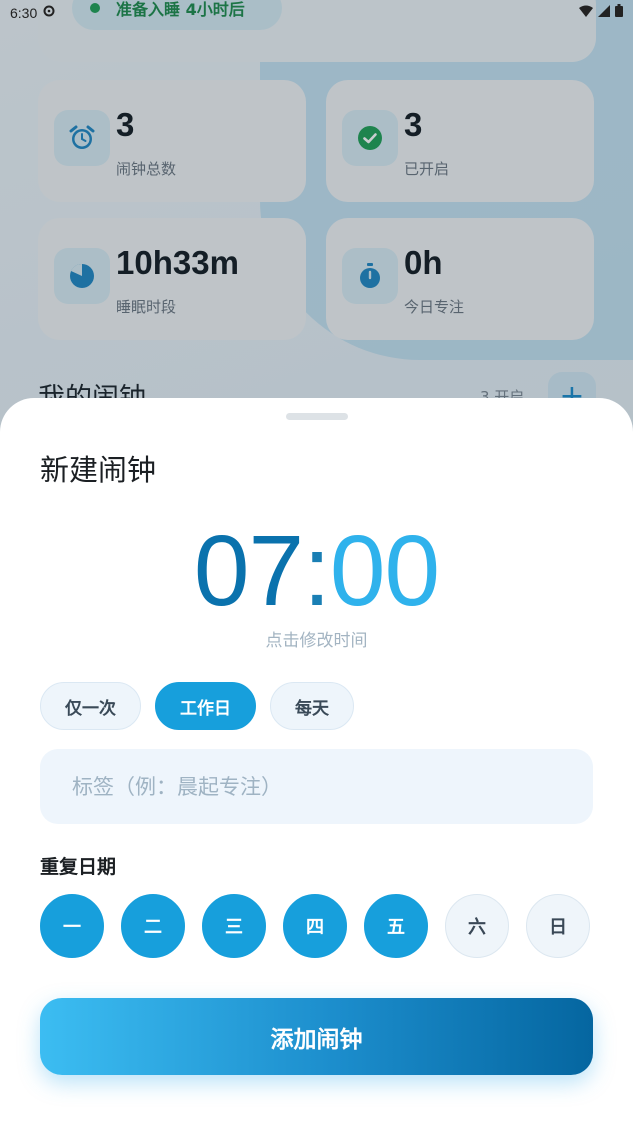 The width and height of the screenshot is (633, 1125). I want to click on repeat-days-title: 重复日期, so click(78, 867).